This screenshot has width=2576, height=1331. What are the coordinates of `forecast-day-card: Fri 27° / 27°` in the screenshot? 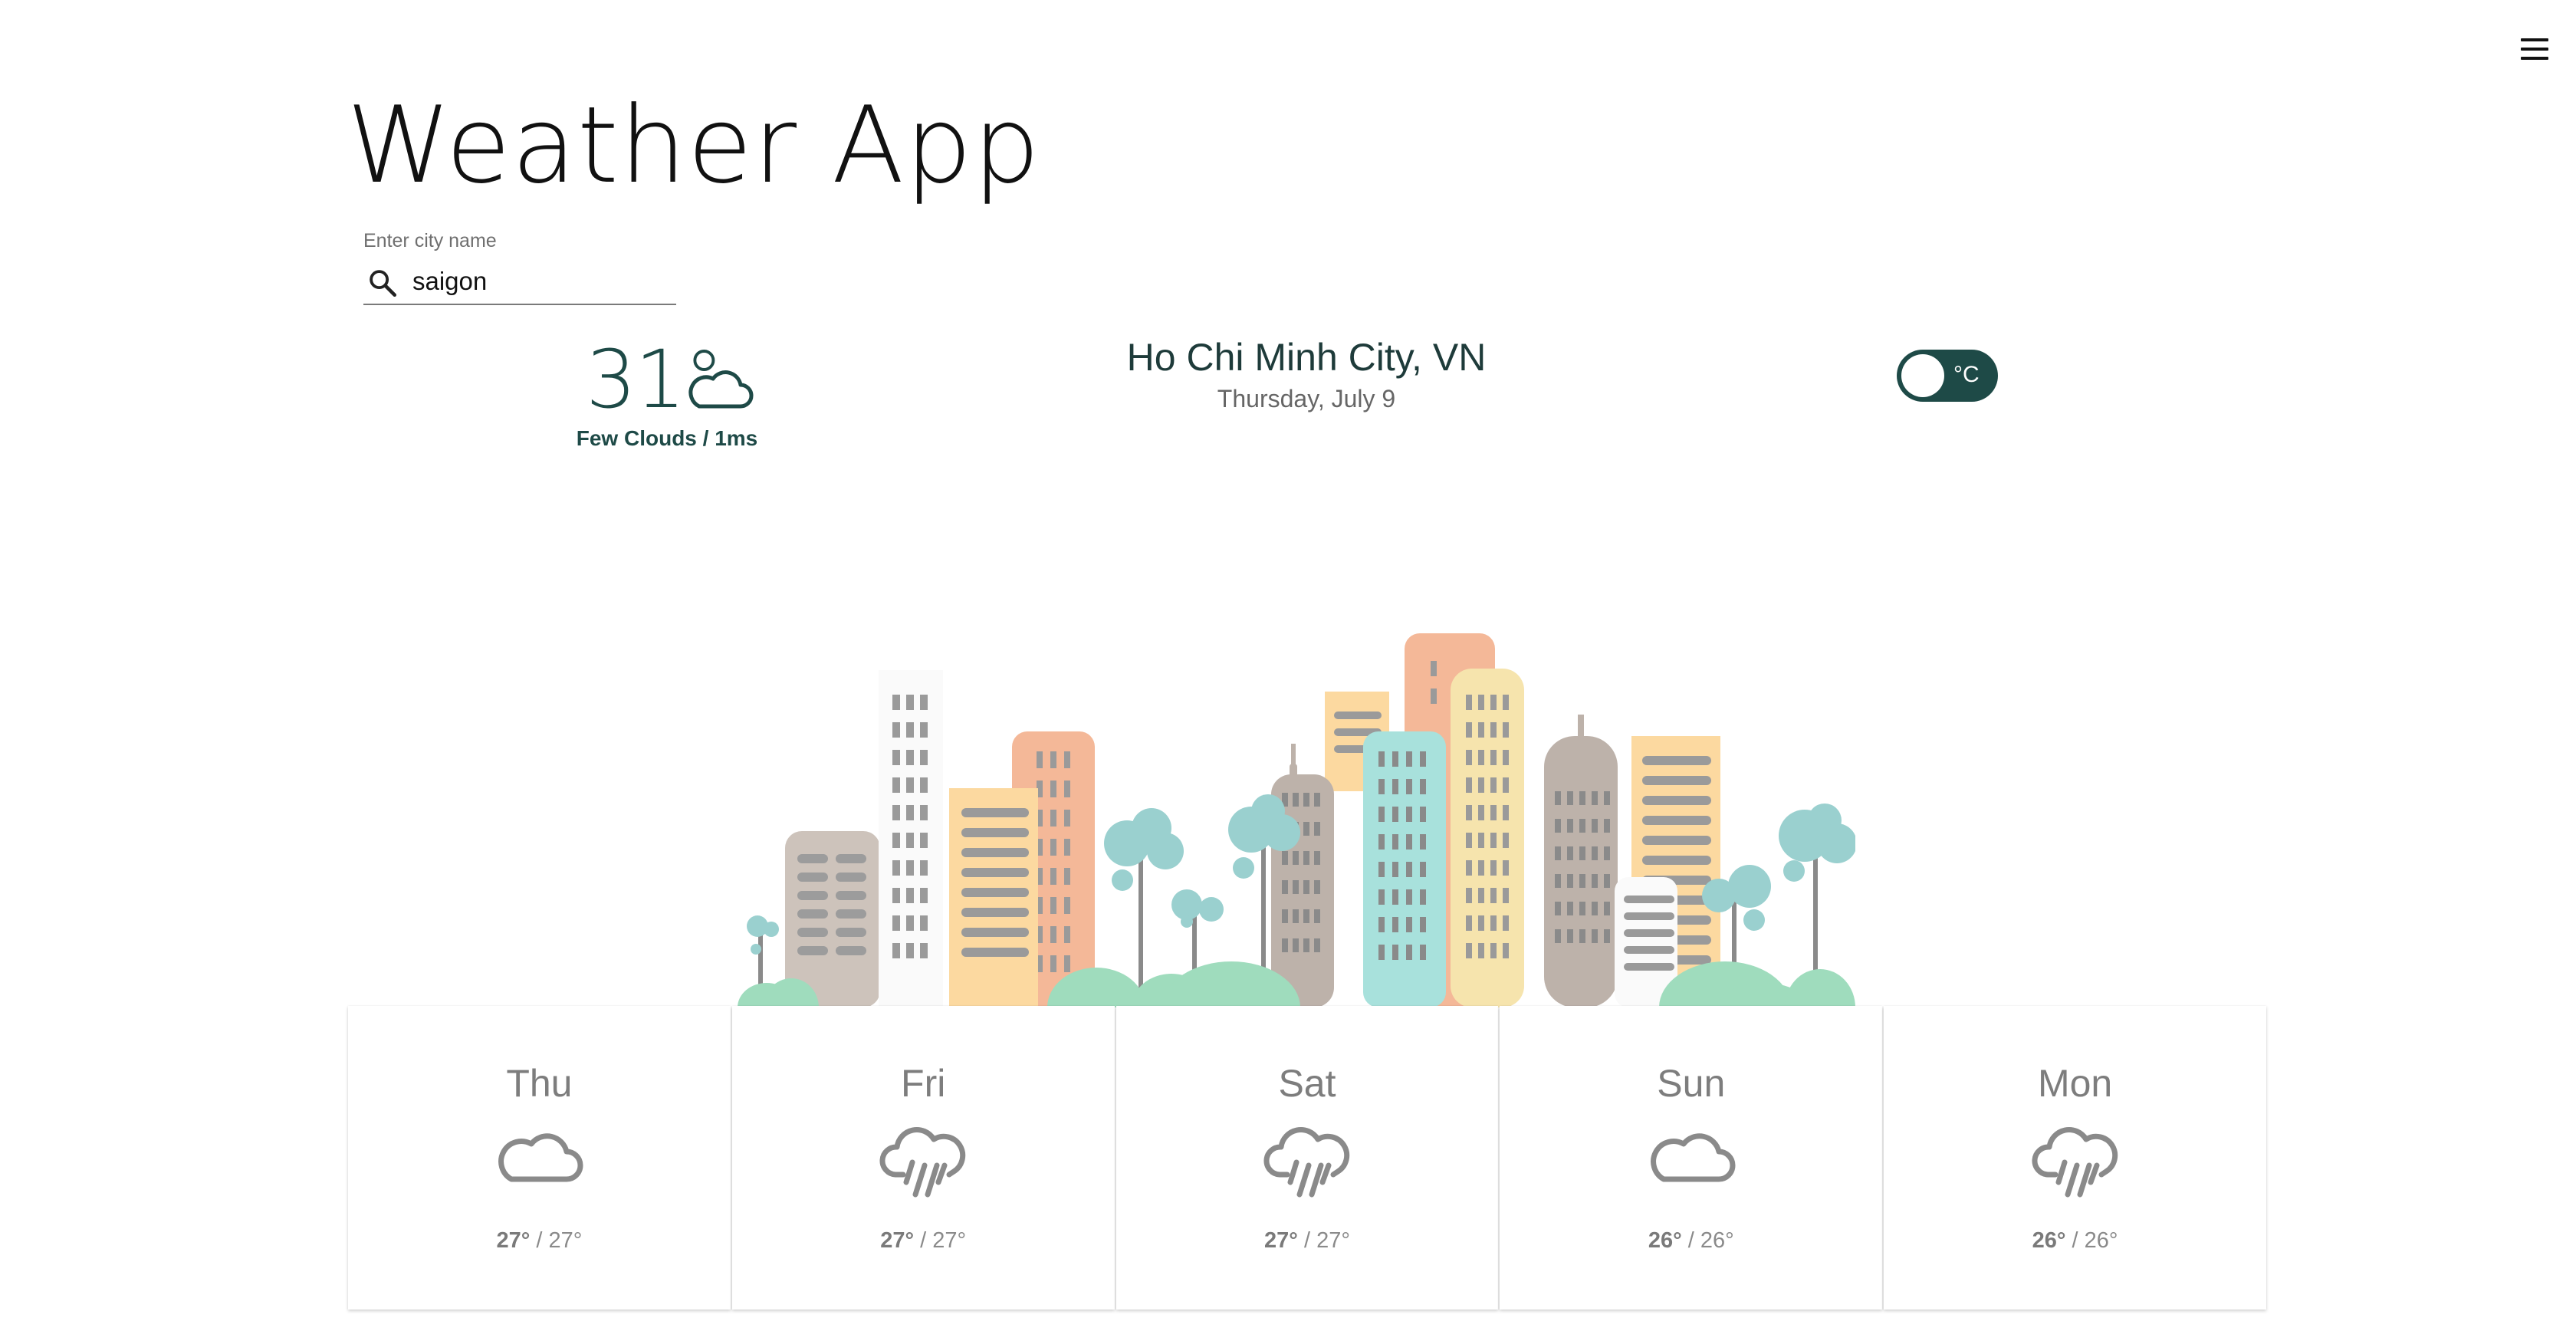 It's located at (923, 1158).